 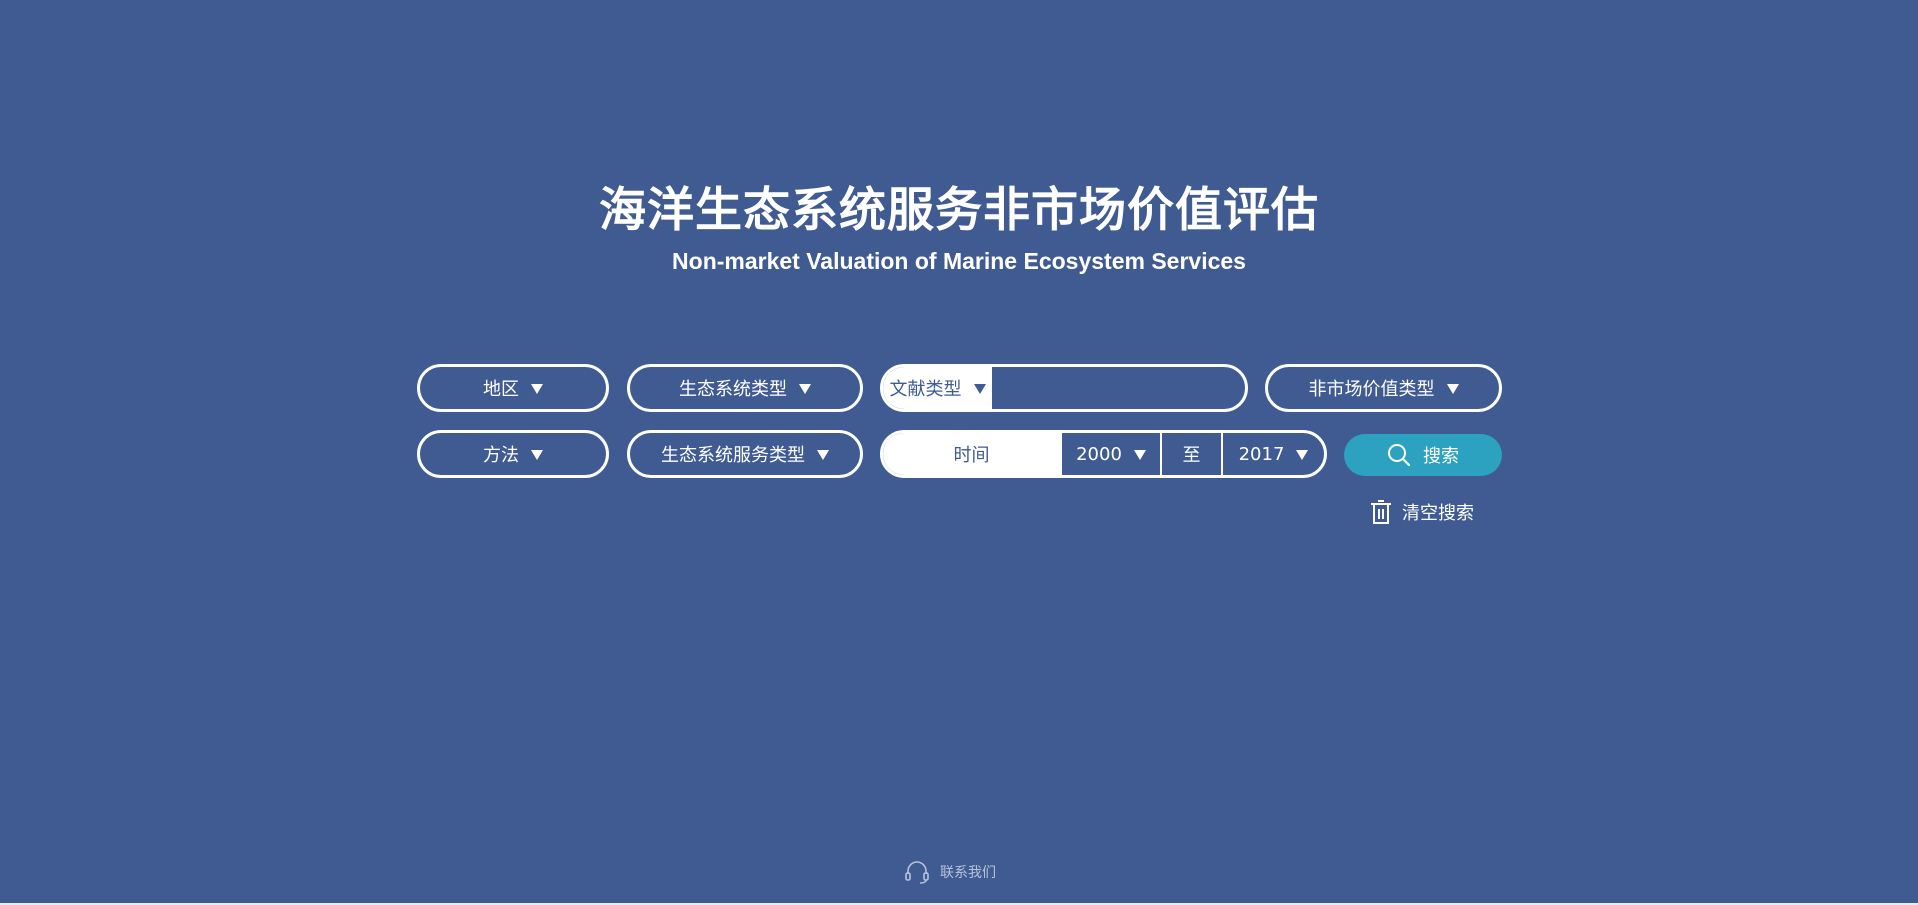 What do you see at coordinates (1381, 512) in the screenshot?
I see `trash-icon` at bounding box center [1381, 512].